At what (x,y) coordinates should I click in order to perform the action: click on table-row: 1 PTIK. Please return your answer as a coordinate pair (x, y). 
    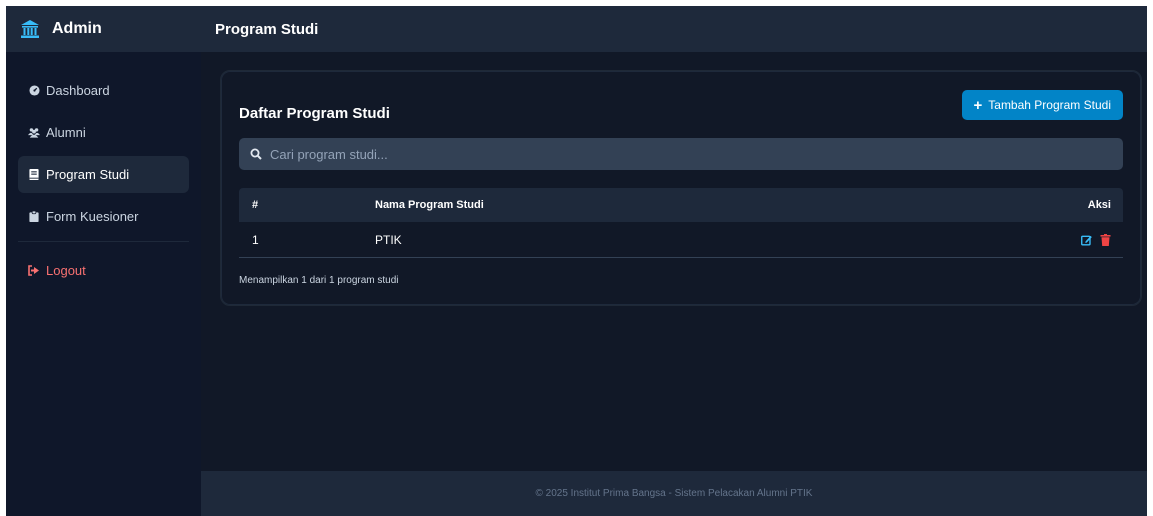
    Looking at the image, I should click on (681, 240).